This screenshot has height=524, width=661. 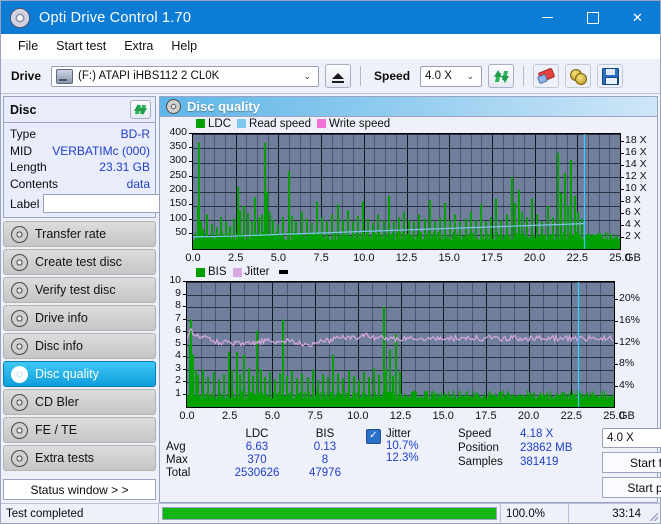 What do you see at coordinates (610, 76) in the screenshot?
I see `save-button` at bounding box center [610, 76].